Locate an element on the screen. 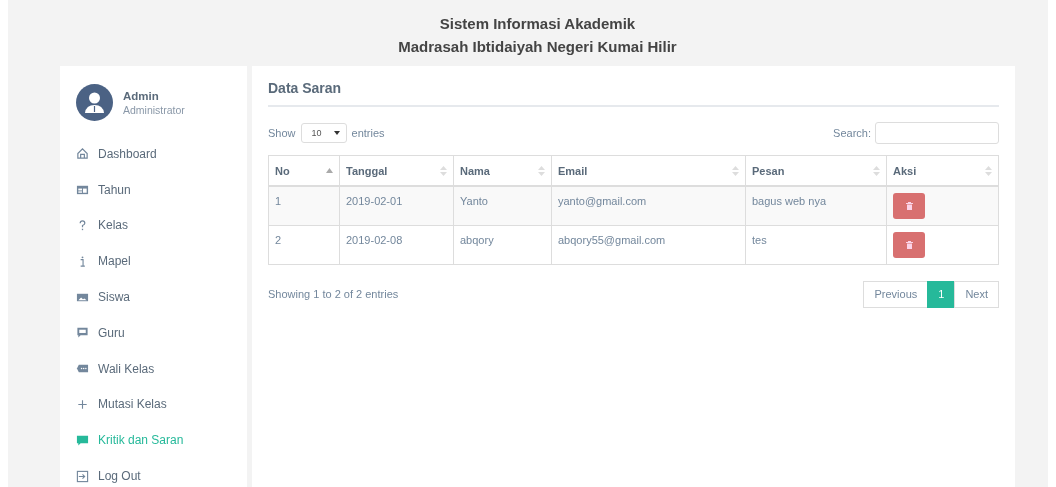 The height and width of the screenshot is (487, 1056). search-field is located at coordinates (937, 133).